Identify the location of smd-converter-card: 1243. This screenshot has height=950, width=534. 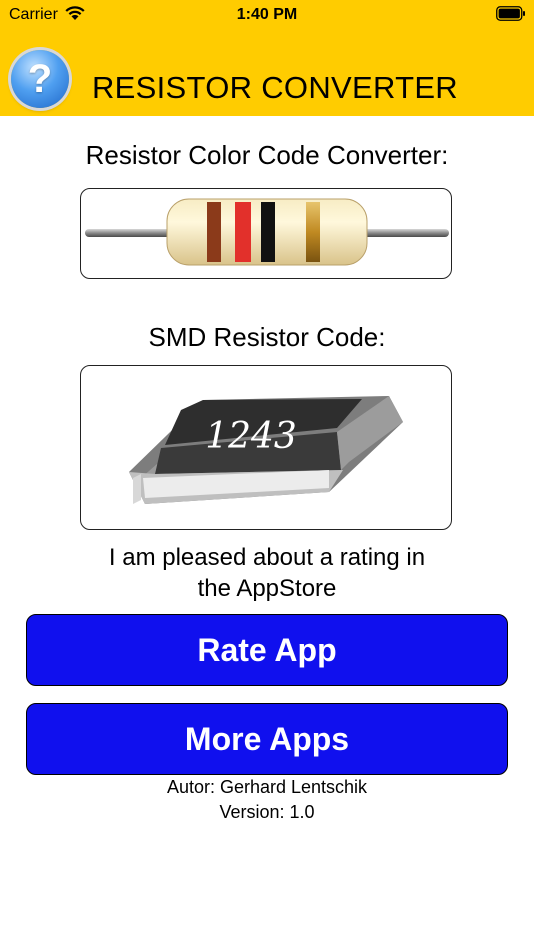
(266, 447).